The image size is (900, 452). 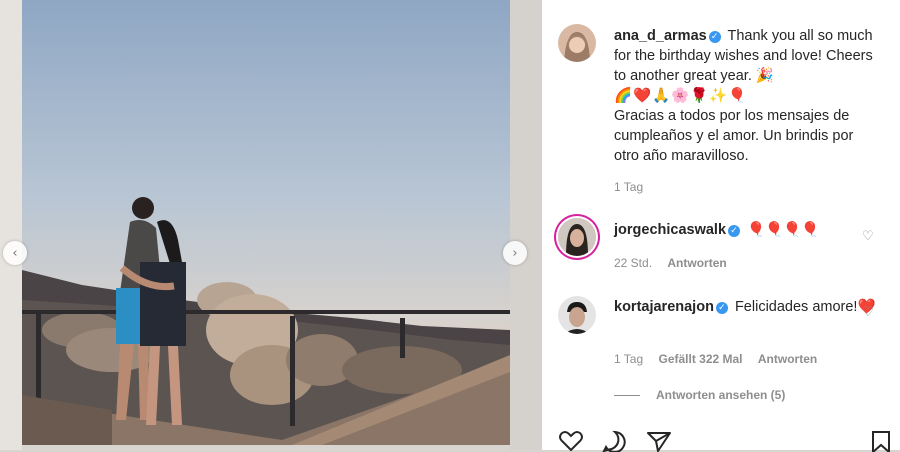 I want to click on comment-text: 🎈🎈🎈🎈, so click(x=783, y=230).